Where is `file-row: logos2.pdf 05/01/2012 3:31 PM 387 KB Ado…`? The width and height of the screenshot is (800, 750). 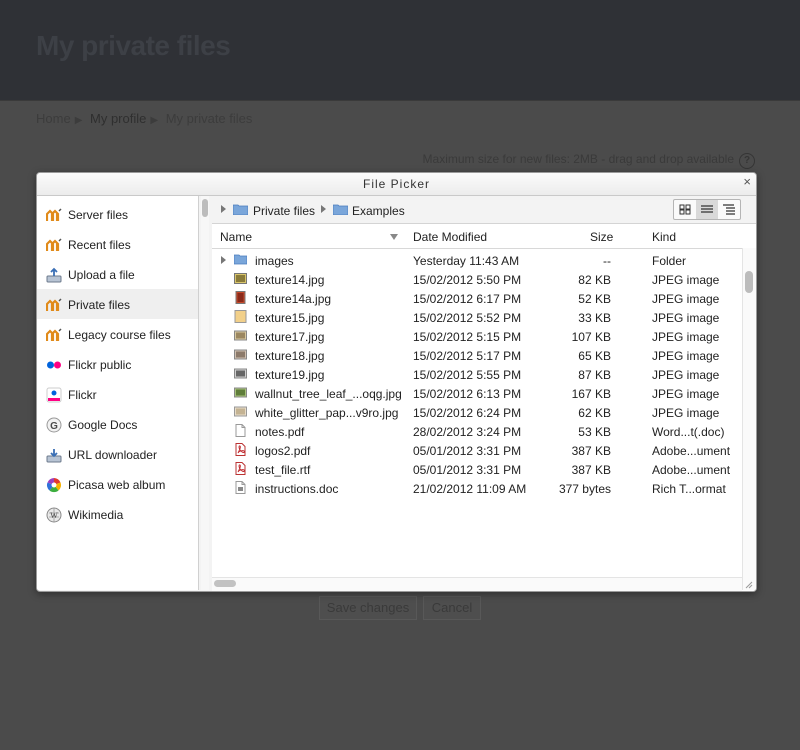
file-row: logos2.pdf 05/01/2012 3:31 PM 387 KB Ado… is located at coordinates (477, 450).